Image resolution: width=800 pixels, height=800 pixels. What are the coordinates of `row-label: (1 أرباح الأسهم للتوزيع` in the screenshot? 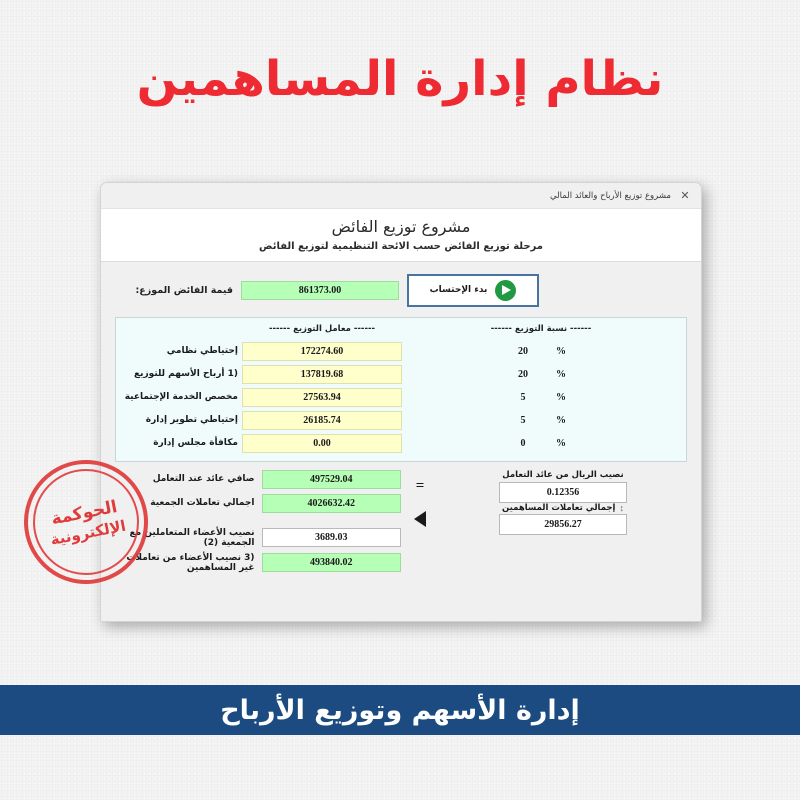 It's located at (185, 374).